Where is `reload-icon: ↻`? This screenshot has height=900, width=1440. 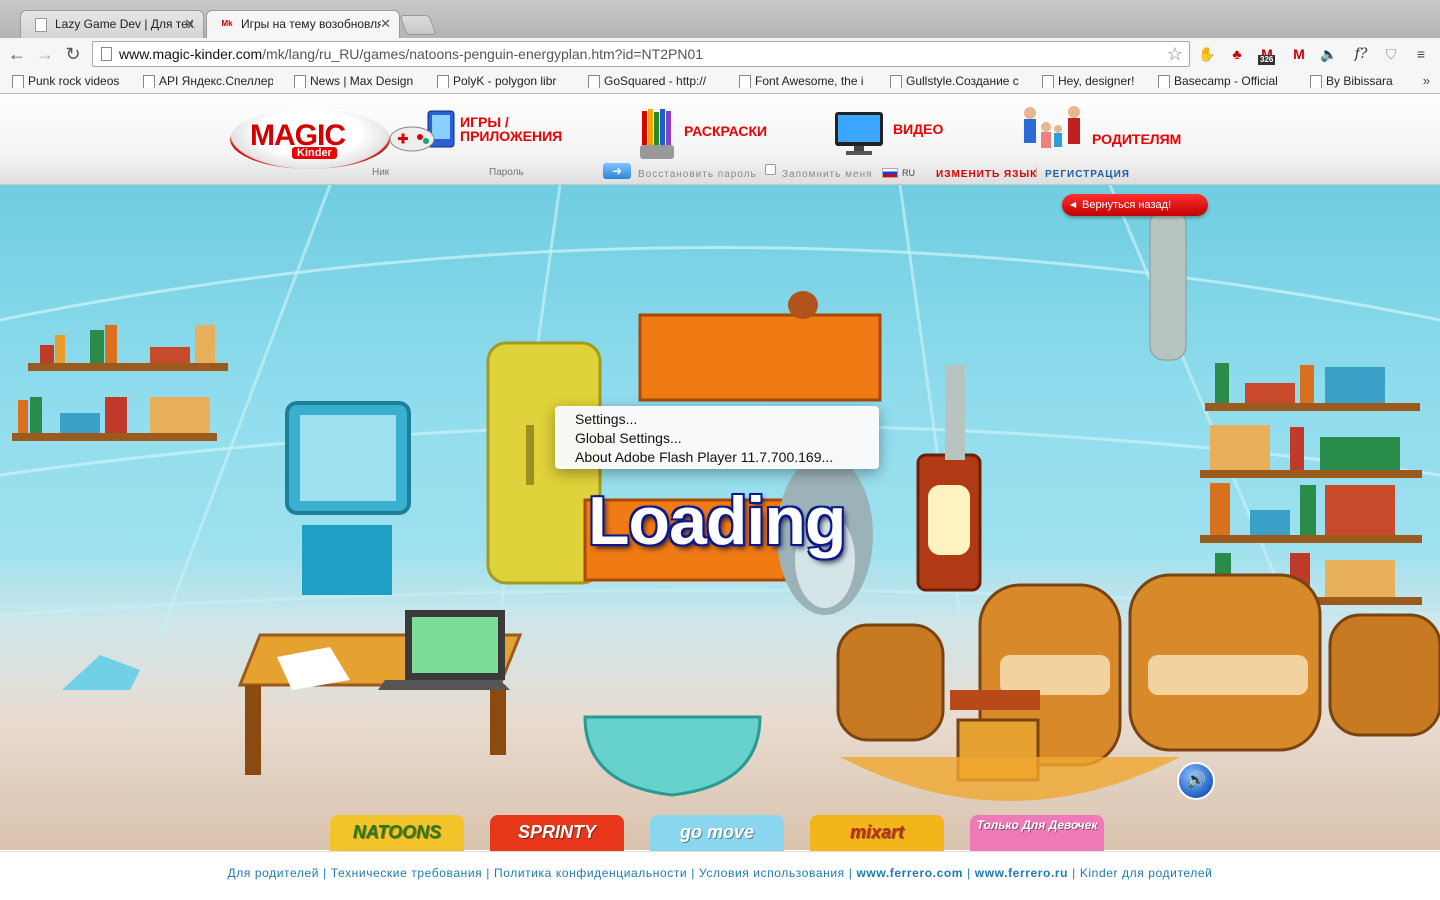
reload-icon: ↻ is located at coordinates (73, 54).